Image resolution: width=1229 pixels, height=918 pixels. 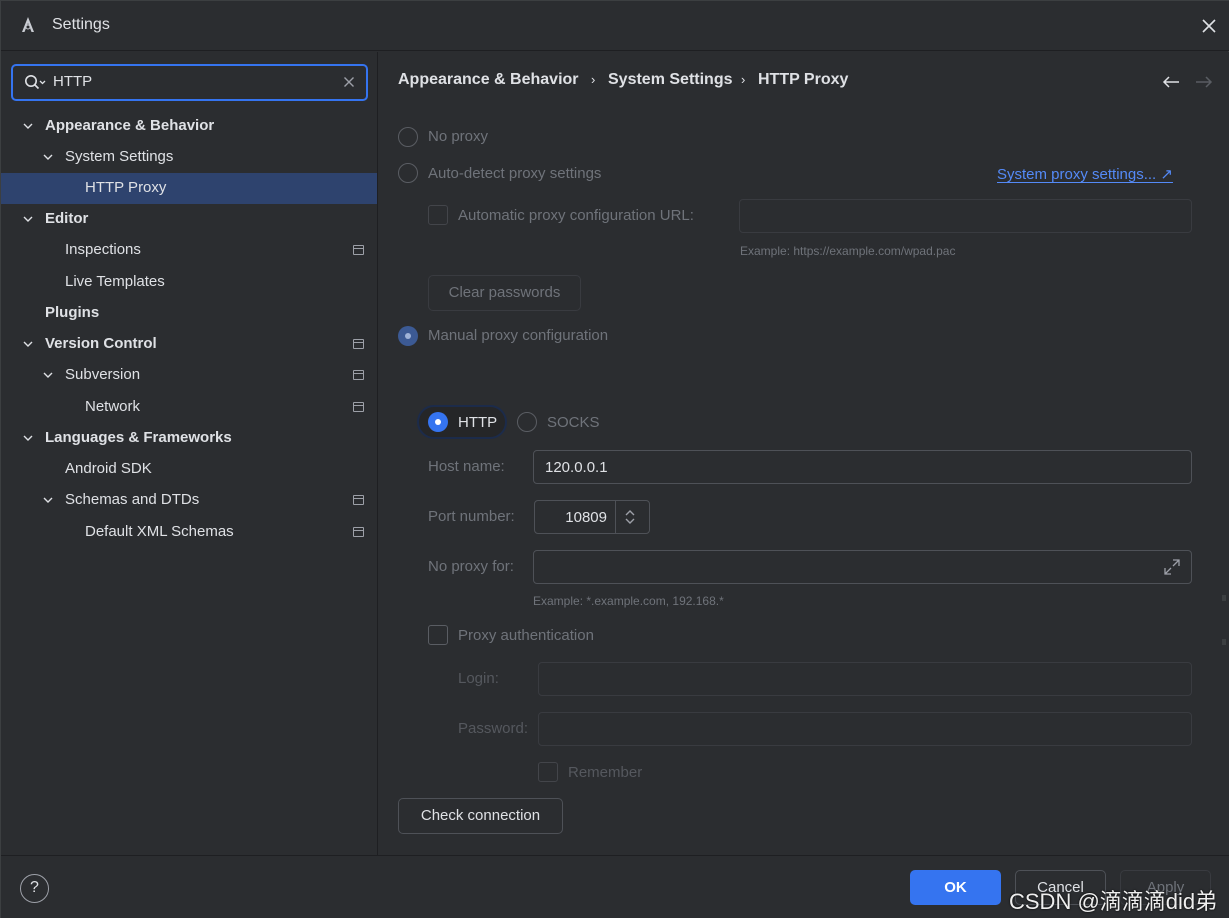 I want to click on auto-detect-radio, so click(x=408, y=173).